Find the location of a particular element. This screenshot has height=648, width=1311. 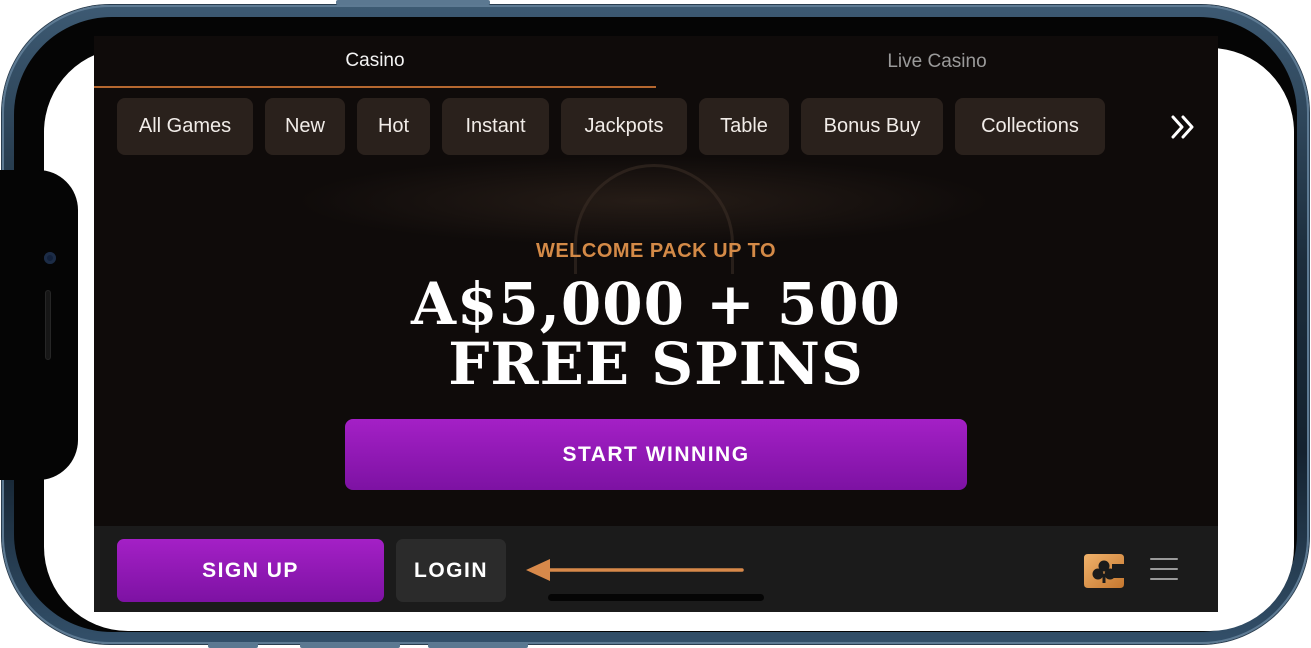

category-hot: Hot is located at coordinates (393, 126).